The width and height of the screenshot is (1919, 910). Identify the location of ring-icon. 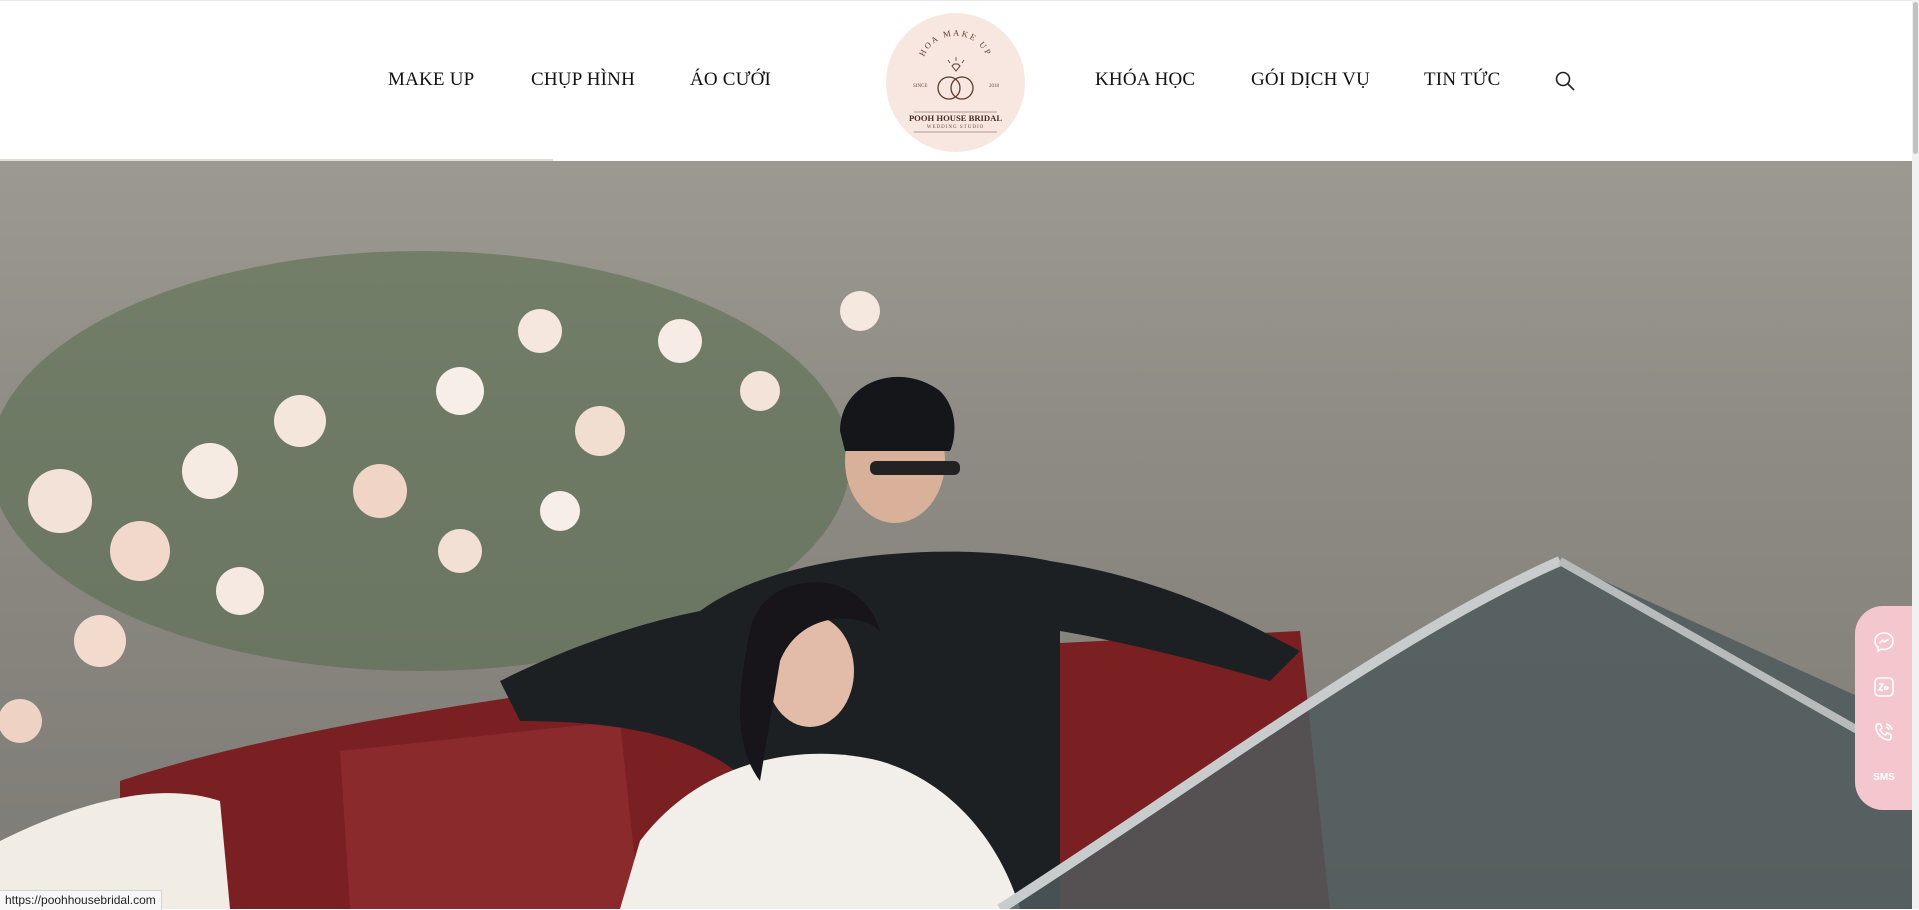
(955, 78).